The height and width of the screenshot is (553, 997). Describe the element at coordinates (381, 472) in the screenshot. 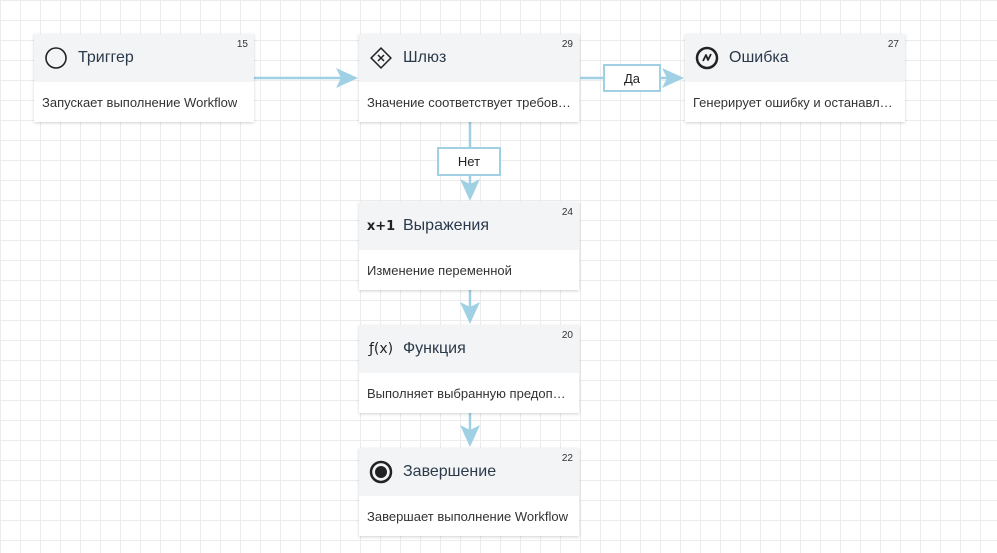

I see `end-circle-icon` at that location.